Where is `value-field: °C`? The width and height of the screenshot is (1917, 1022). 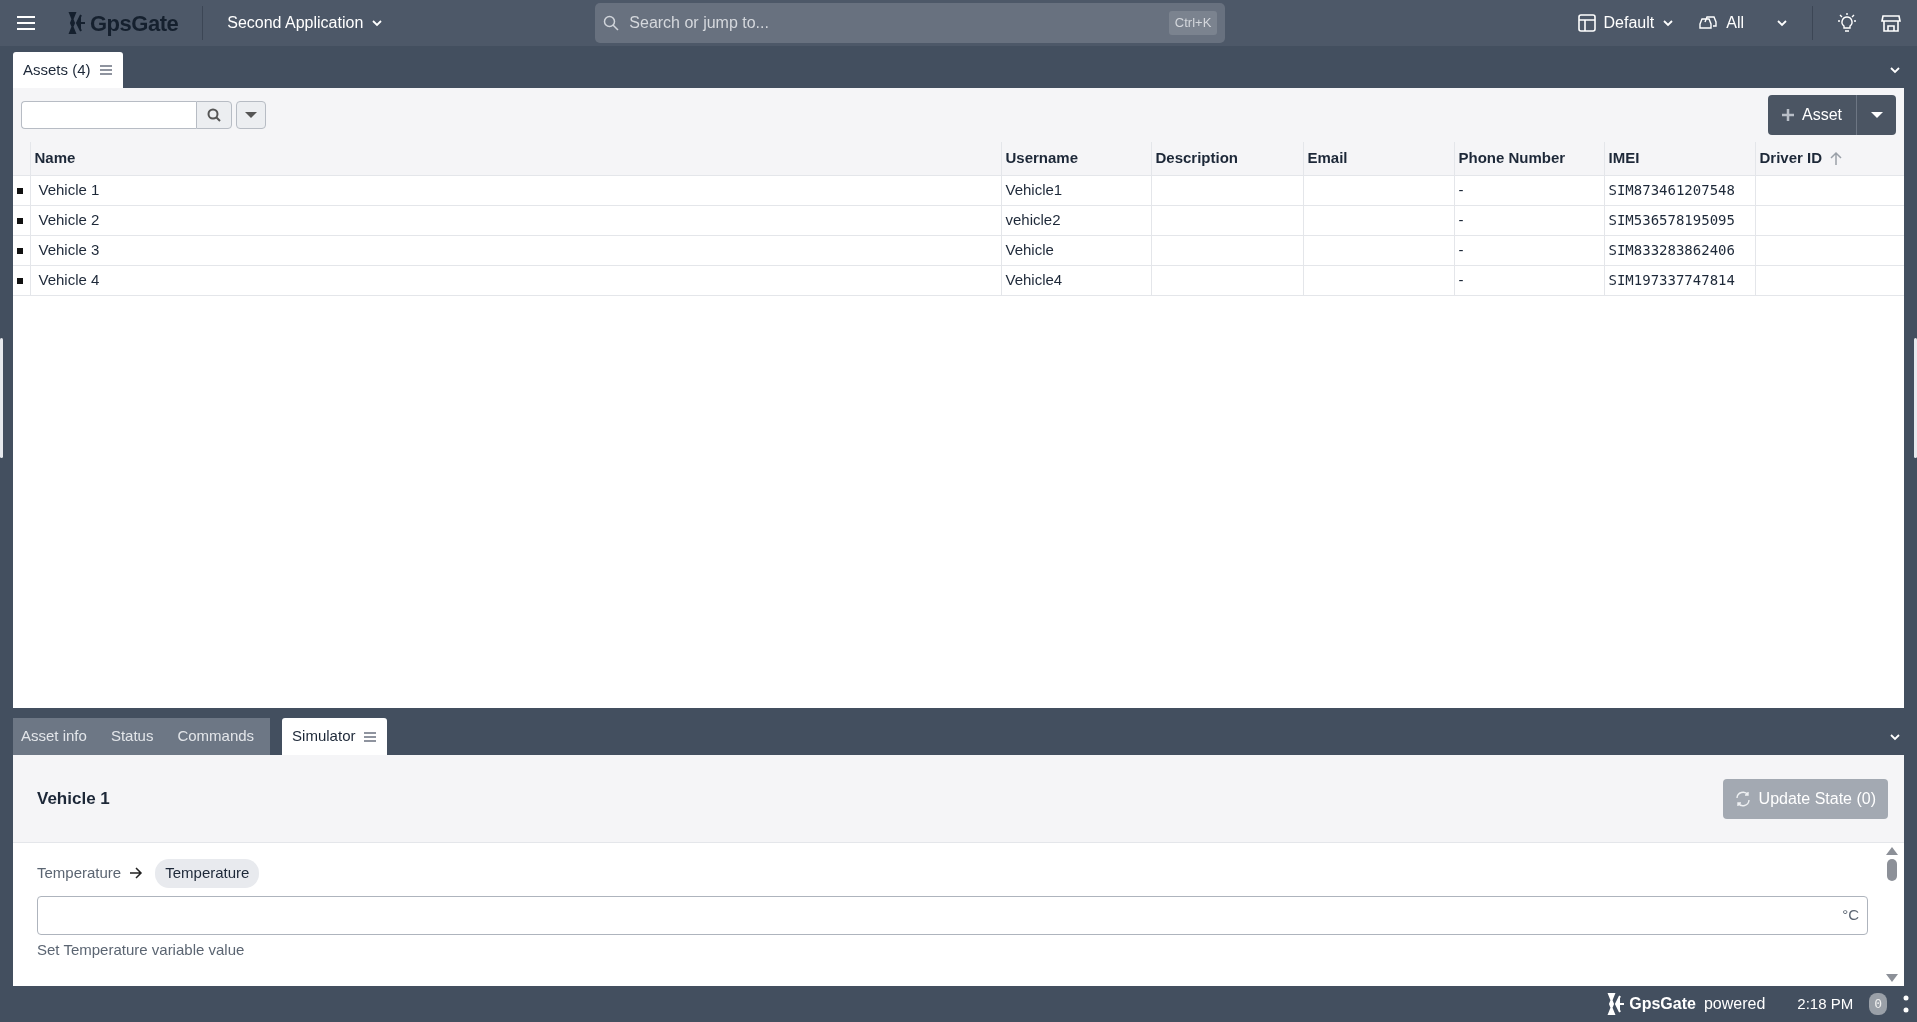 value-field: °C is located at coordinates (952, 915).